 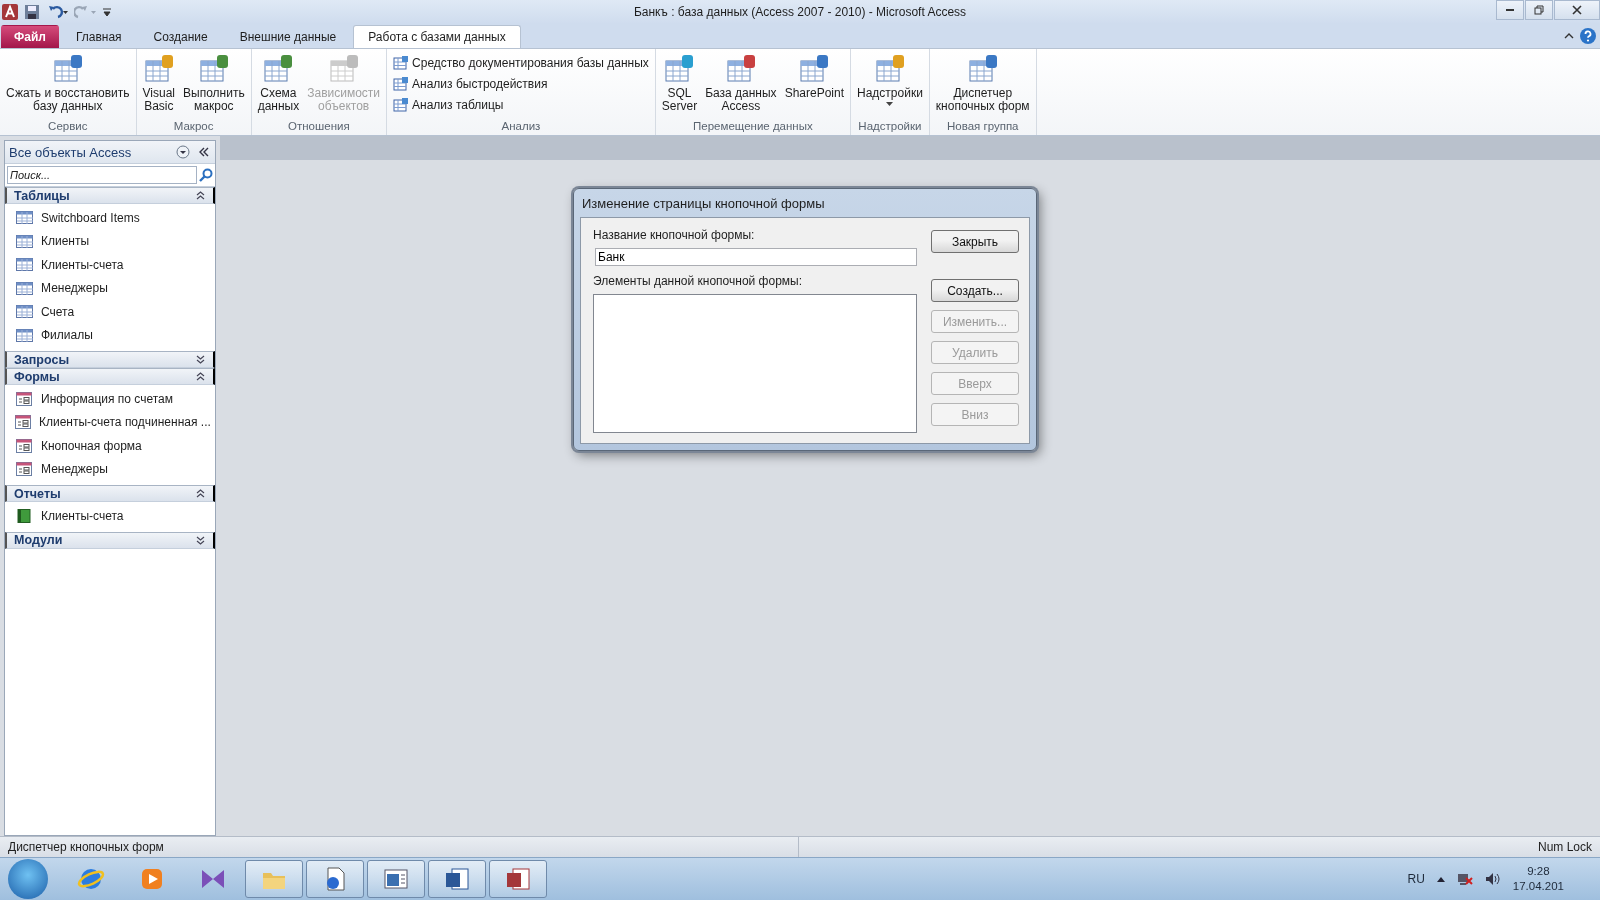 What do you see at coordinates (183, 152) in the screenshot?
I see `dropdown-icon` at bounding box center [183, 152].